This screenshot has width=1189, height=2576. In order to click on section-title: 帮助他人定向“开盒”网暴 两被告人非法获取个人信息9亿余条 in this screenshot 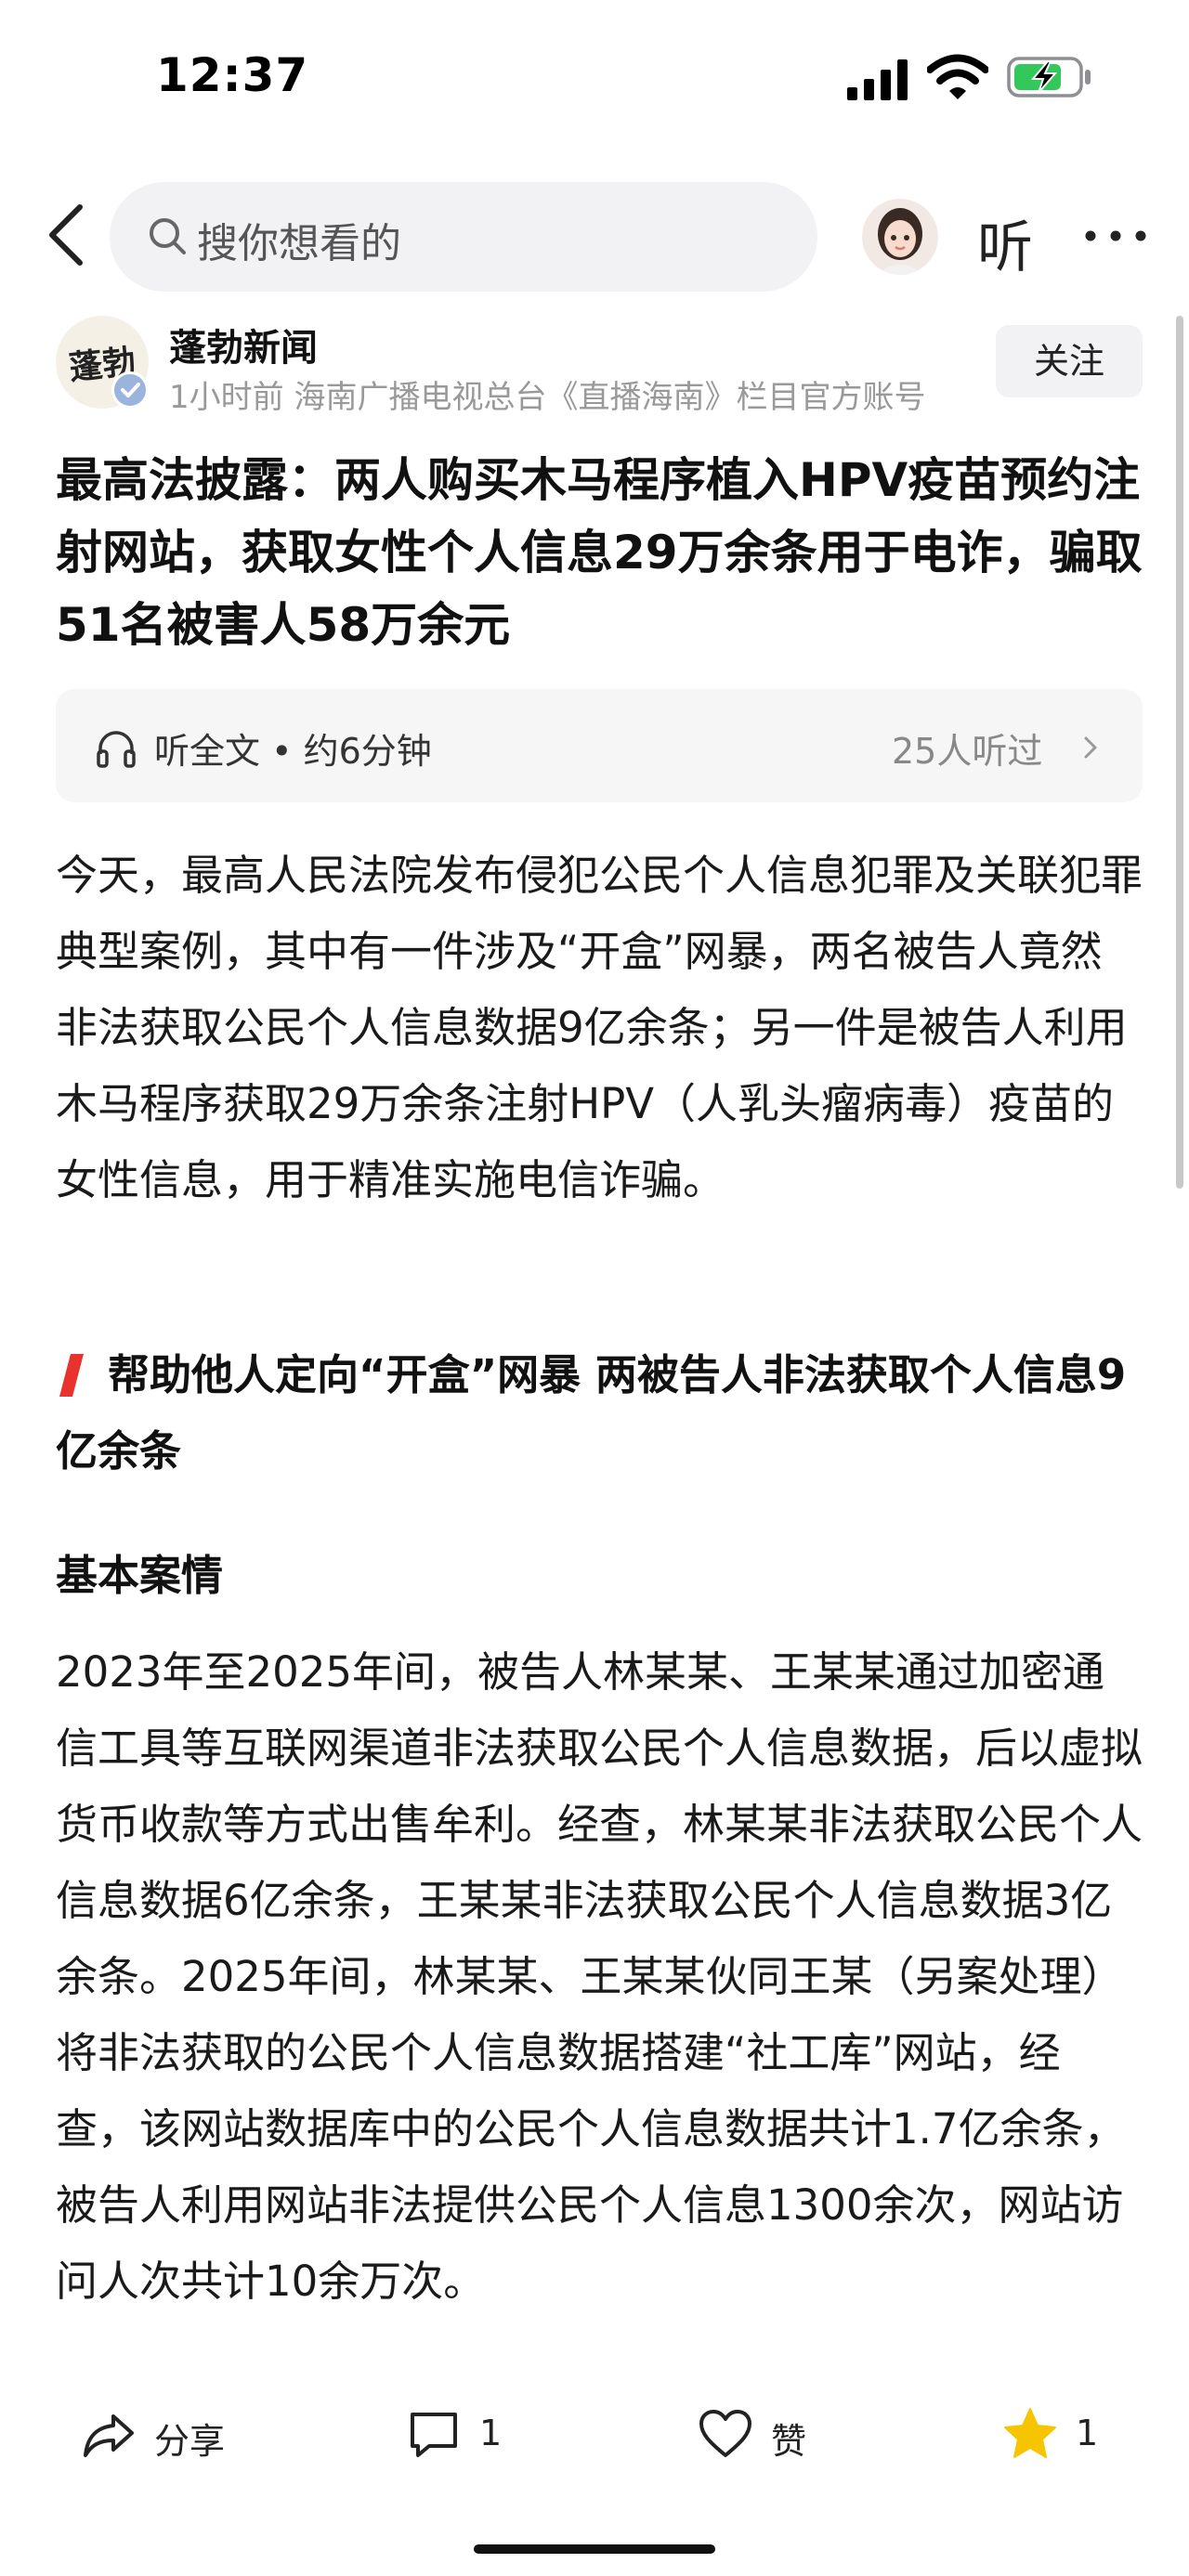, I will do `click(592, 1413)`.